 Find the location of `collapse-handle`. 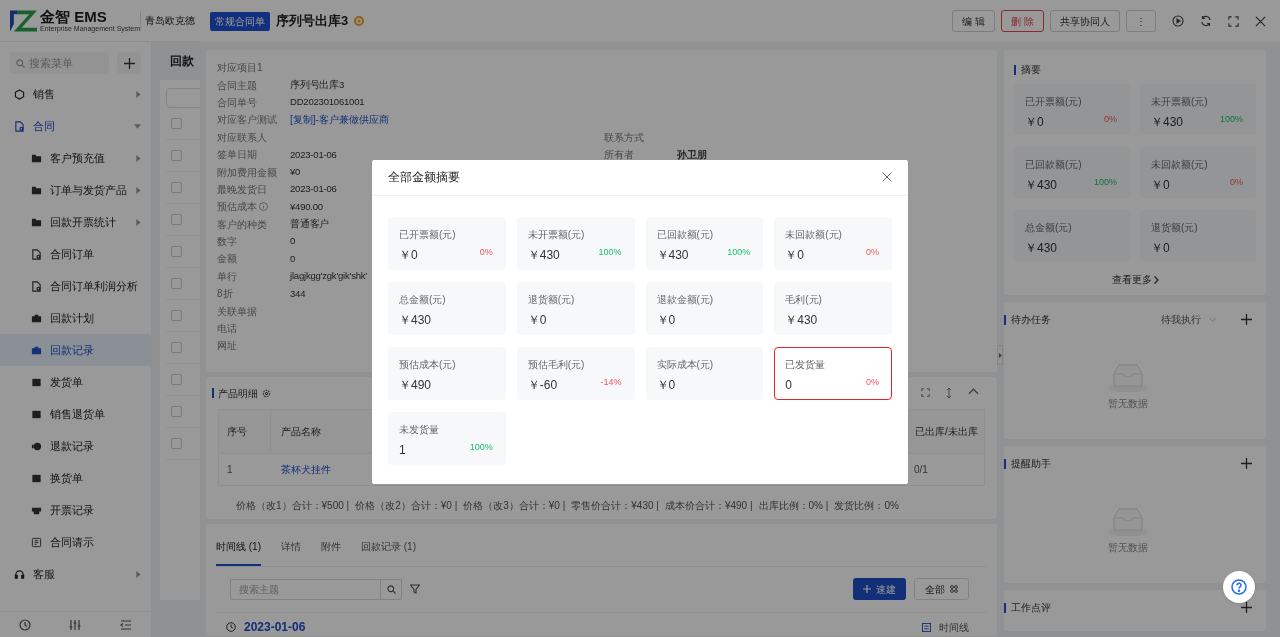

collapse-handle is located at coordinates (1000, 355).